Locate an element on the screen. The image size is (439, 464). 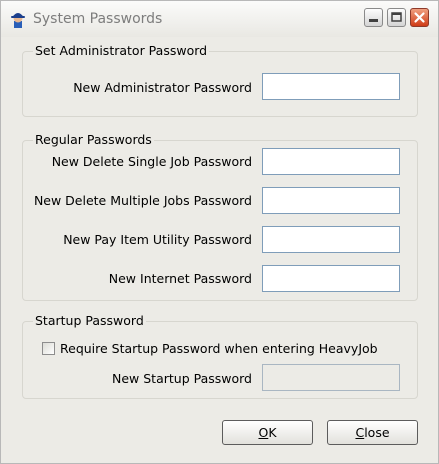
delete-multiple-jobs-password-field is located at coordinates (331, 200).